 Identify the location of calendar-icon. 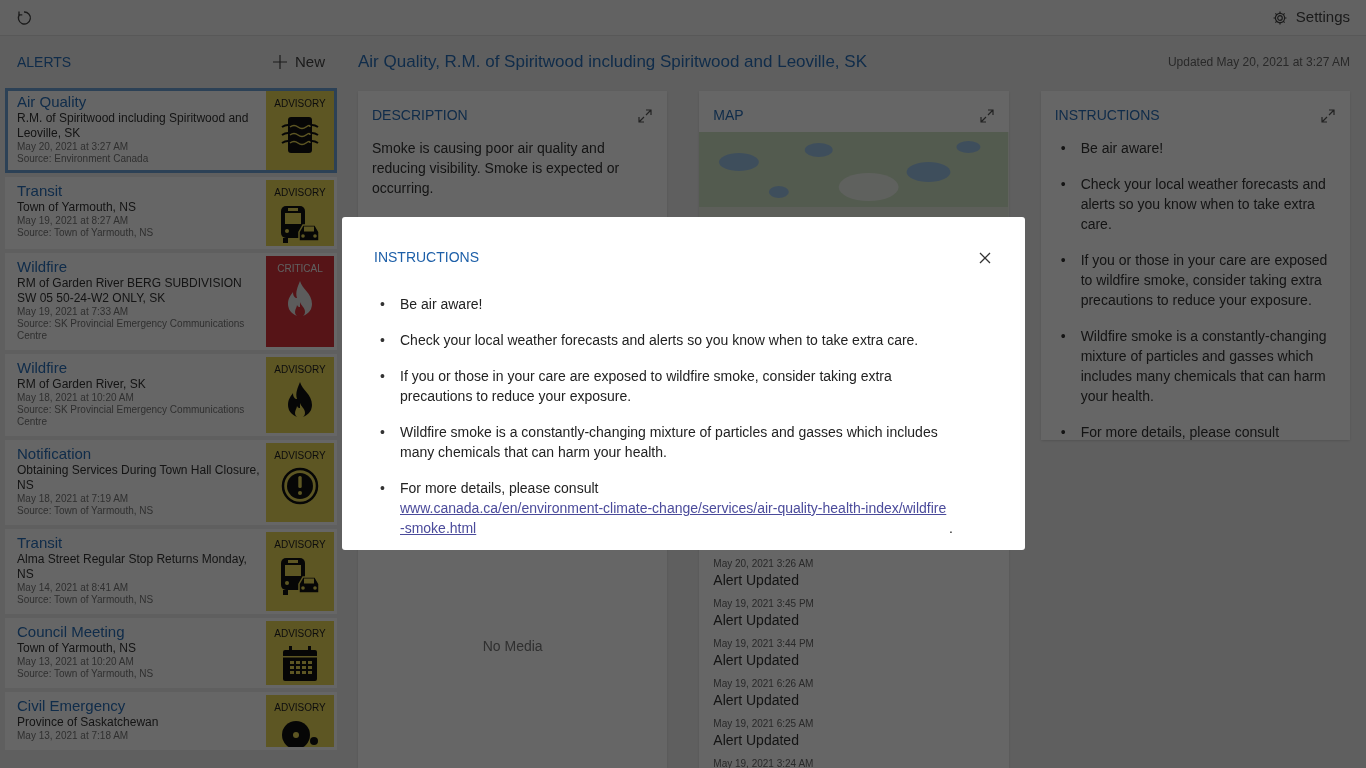
(300, 664).